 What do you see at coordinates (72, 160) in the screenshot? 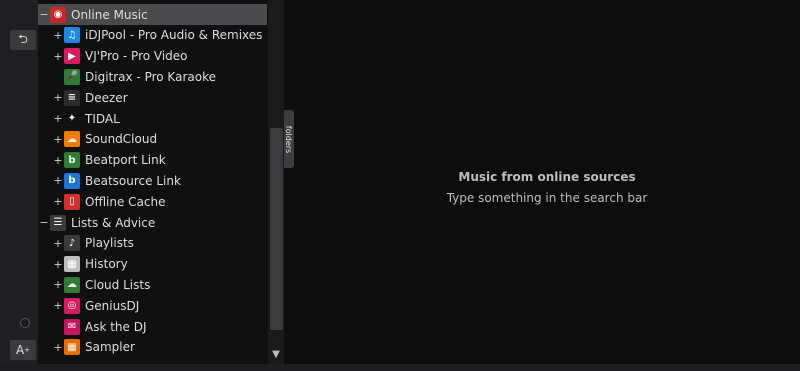
I see `beatport-icon: b` at bounding box center [72, 160].